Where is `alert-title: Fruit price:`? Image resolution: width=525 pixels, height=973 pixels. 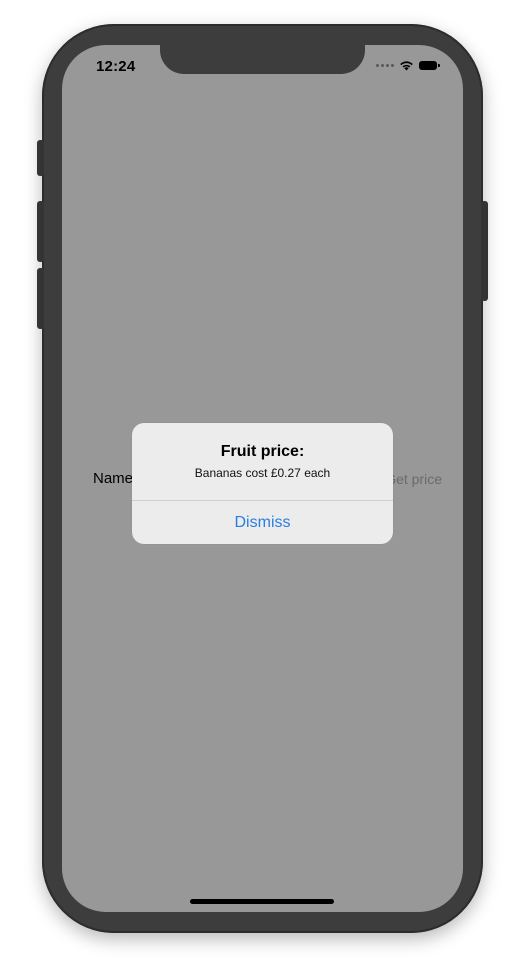
alert-title: Fruit price: is located at coordinates (262, 451).